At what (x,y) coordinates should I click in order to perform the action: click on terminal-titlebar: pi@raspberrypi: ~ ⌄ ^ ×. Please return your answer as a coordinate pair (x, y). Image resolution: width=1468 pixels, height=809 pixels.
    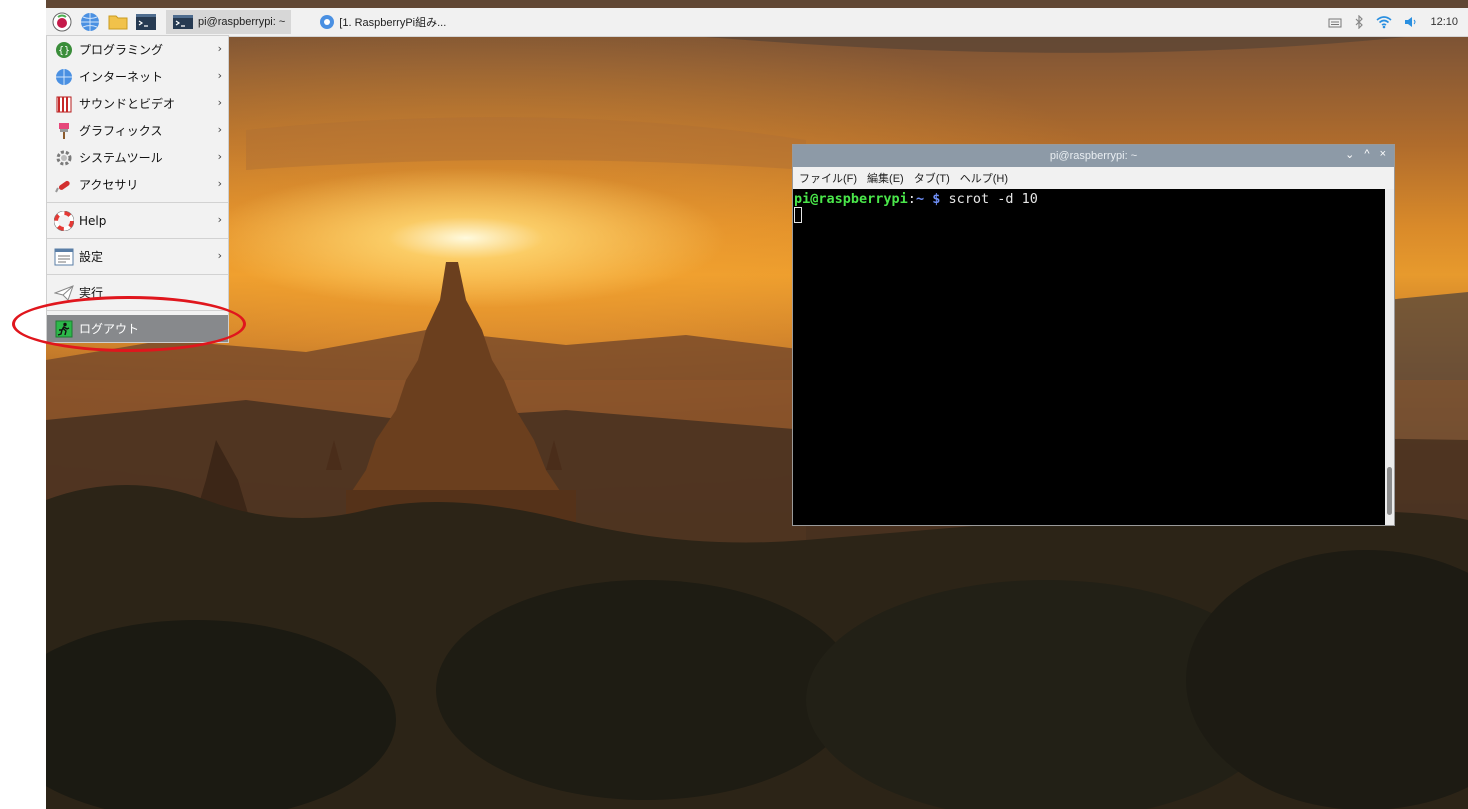
    Looking at the image, I should click on (1093, 156).